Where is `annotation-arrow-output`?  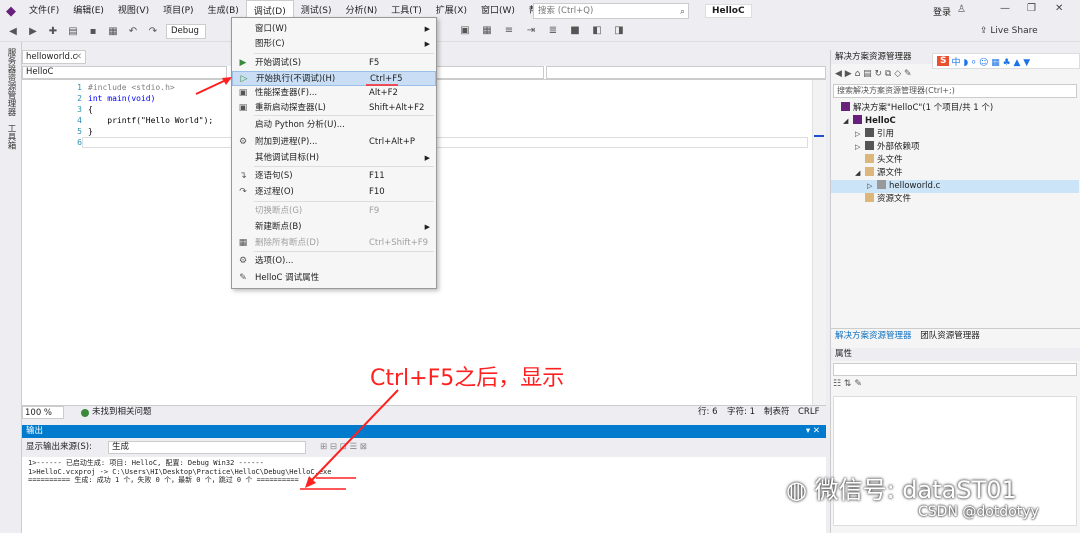 annotation-arrow-output is located at coordinates (354, 436).